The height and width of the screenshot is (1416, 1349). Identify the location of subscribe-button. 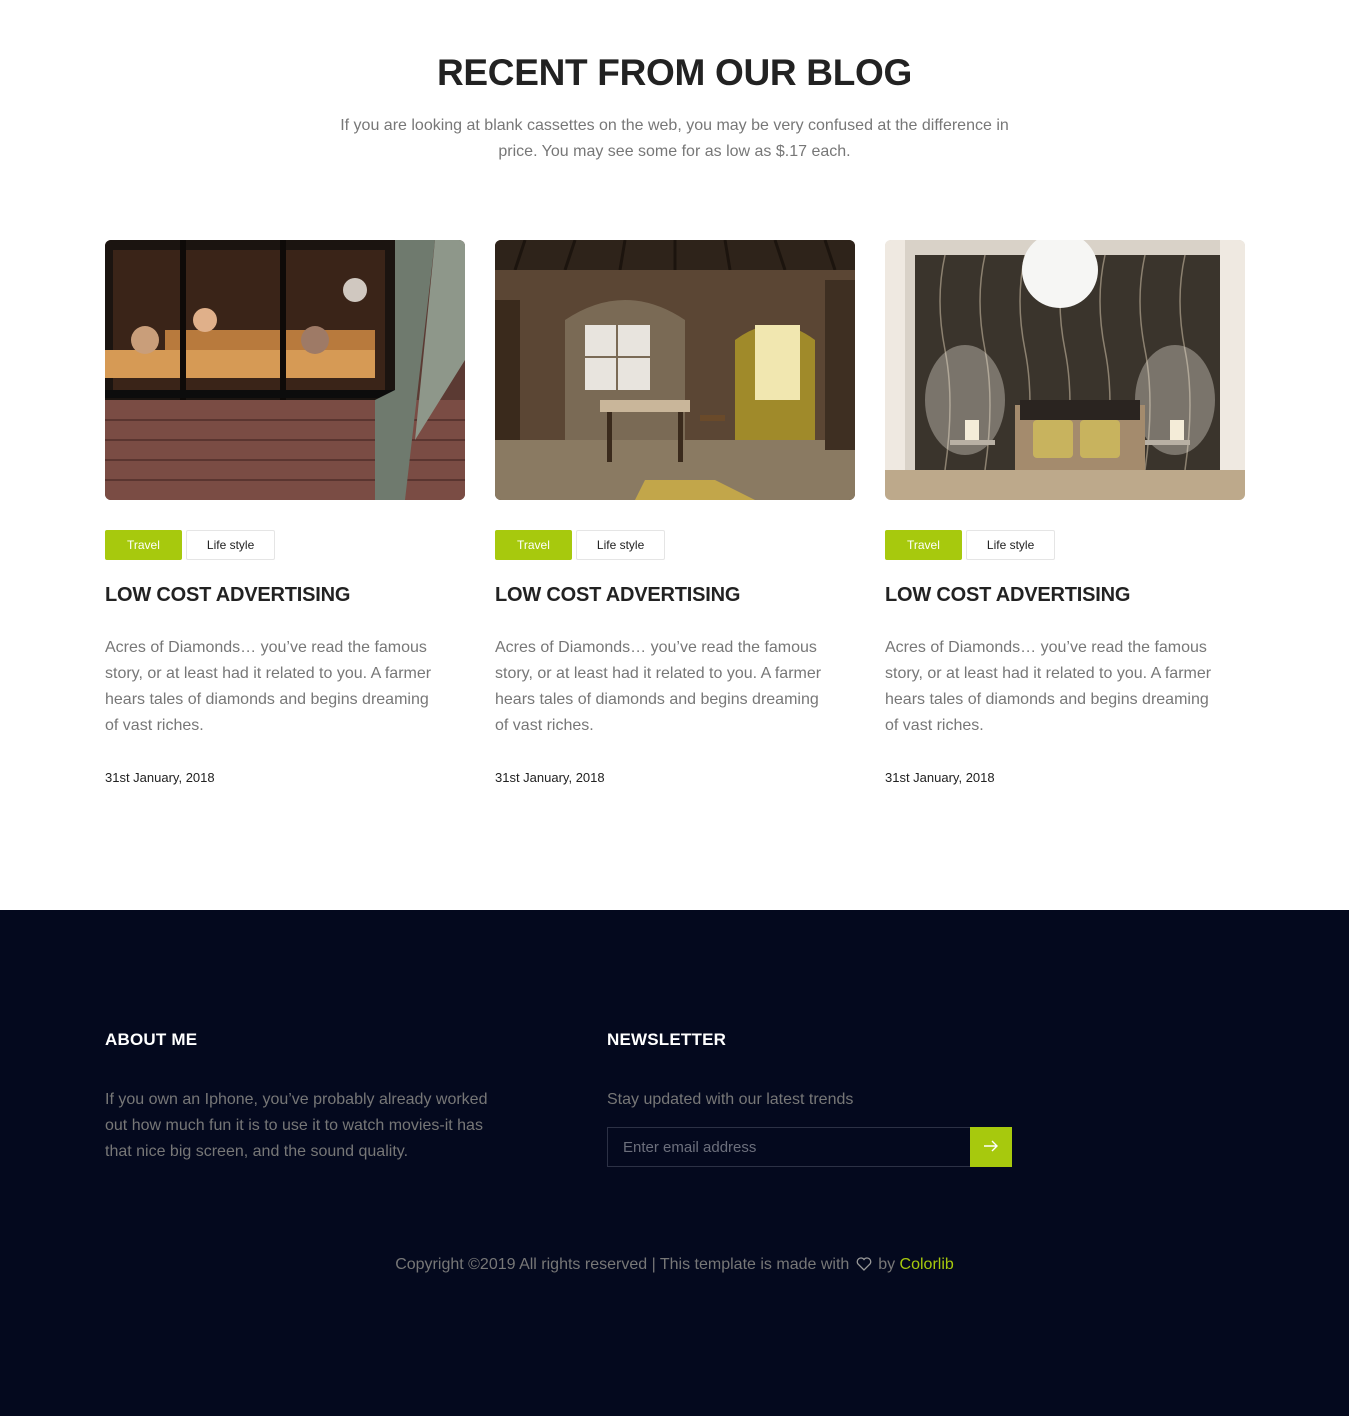
(991, 1147).